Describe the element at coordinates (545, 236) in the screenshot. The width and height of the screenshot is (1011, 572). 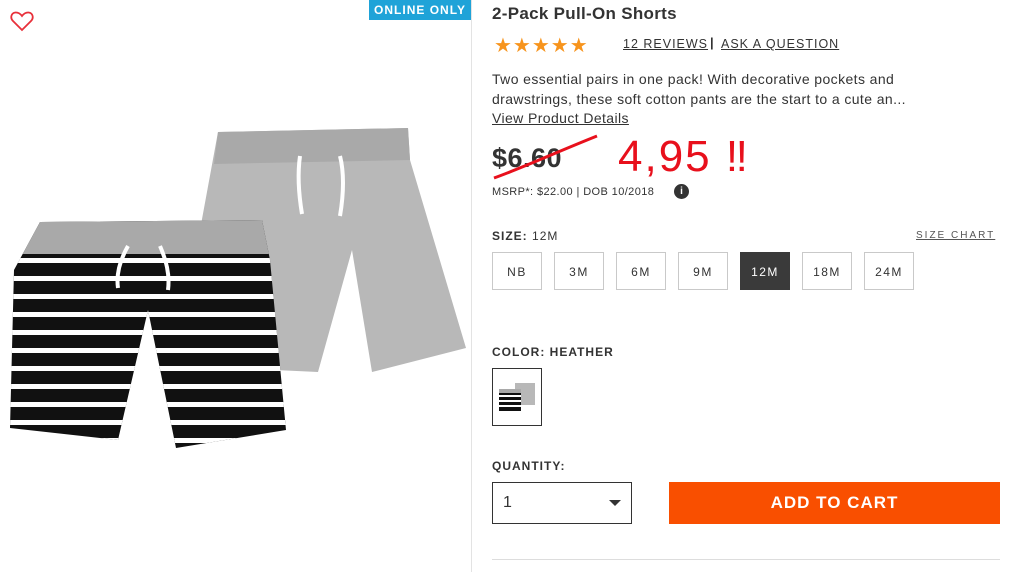
I see `size-selected-value: 12M` at that location.